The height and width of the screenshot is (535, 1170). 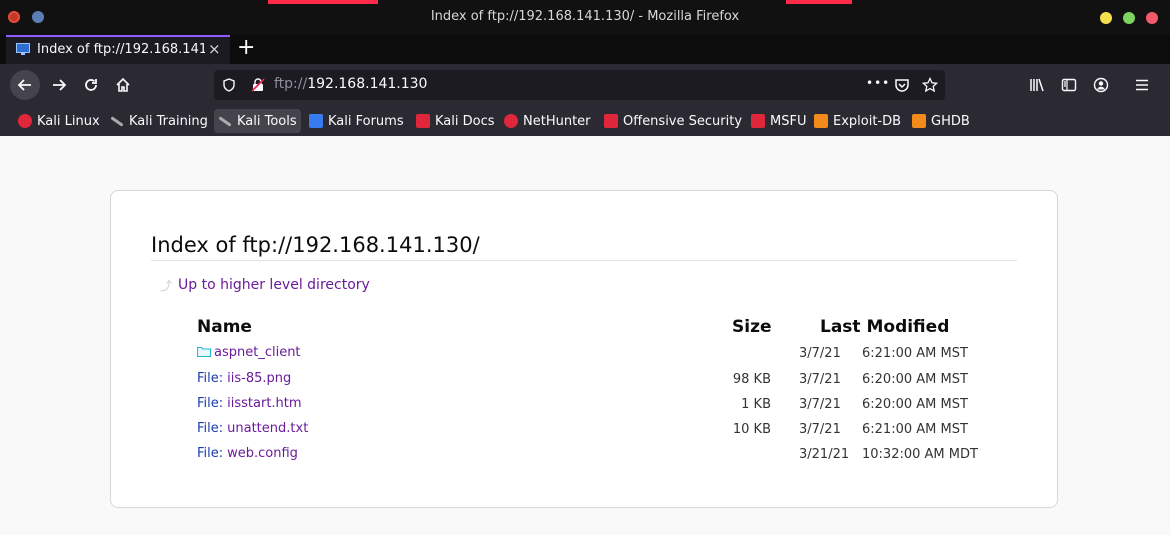 What do you see at coordinates (264, 403) in the screenshot?
I see `entry-link: iisstart.htm` at bounding box center [264, 403].